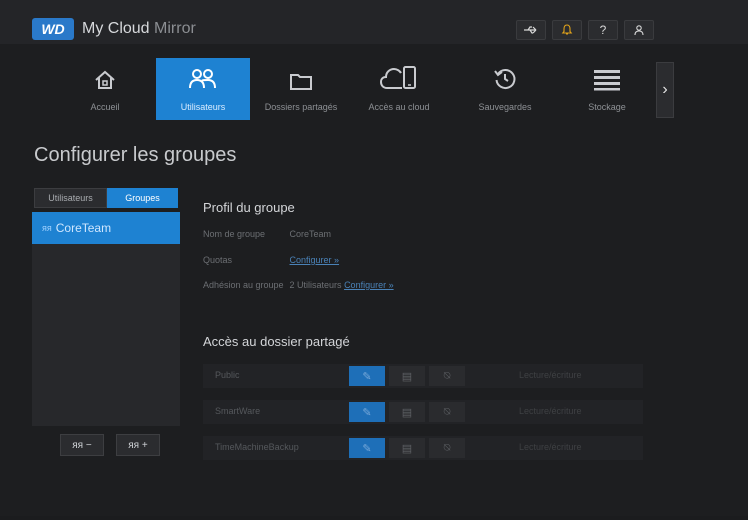 The width and height of the screenshot is (748, 520). Describe the element at coordinates (82, 445) in the screenshot. I see `remove-group-button: ᴙᴙ −` at that location.